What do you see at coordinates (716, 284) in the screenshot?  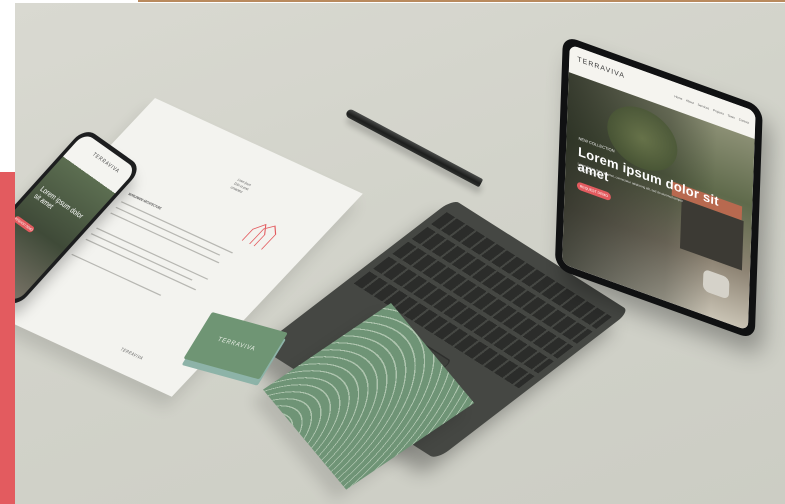 I see `lounge-chair` at bounding box center [716, 284].